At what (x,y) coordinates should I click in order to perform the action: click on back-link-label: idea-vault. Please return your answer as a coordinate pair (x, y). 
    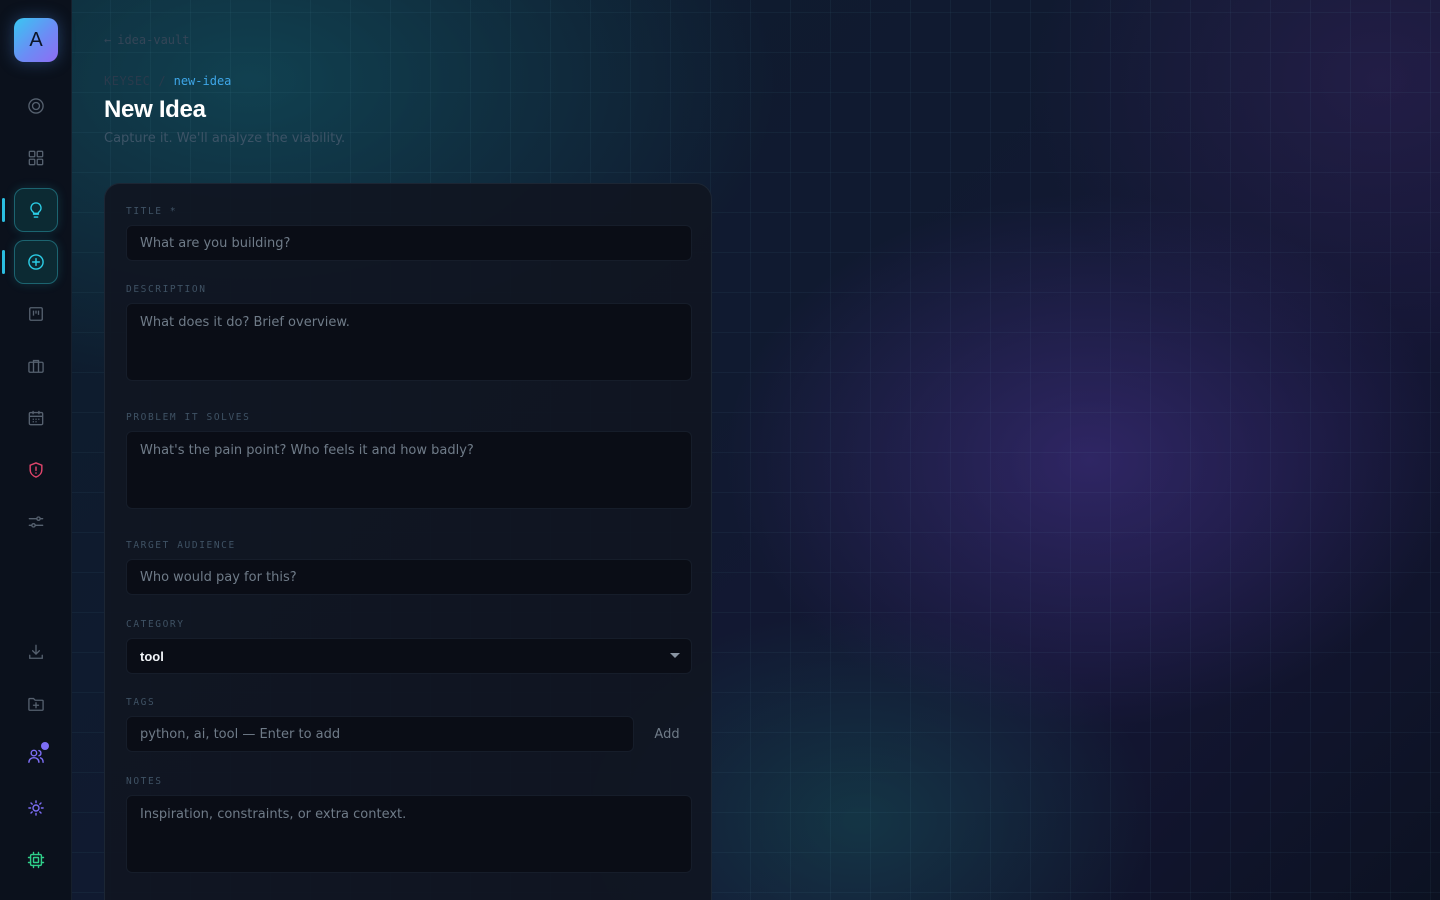
    Looking at the image, I should click on (153, 40).